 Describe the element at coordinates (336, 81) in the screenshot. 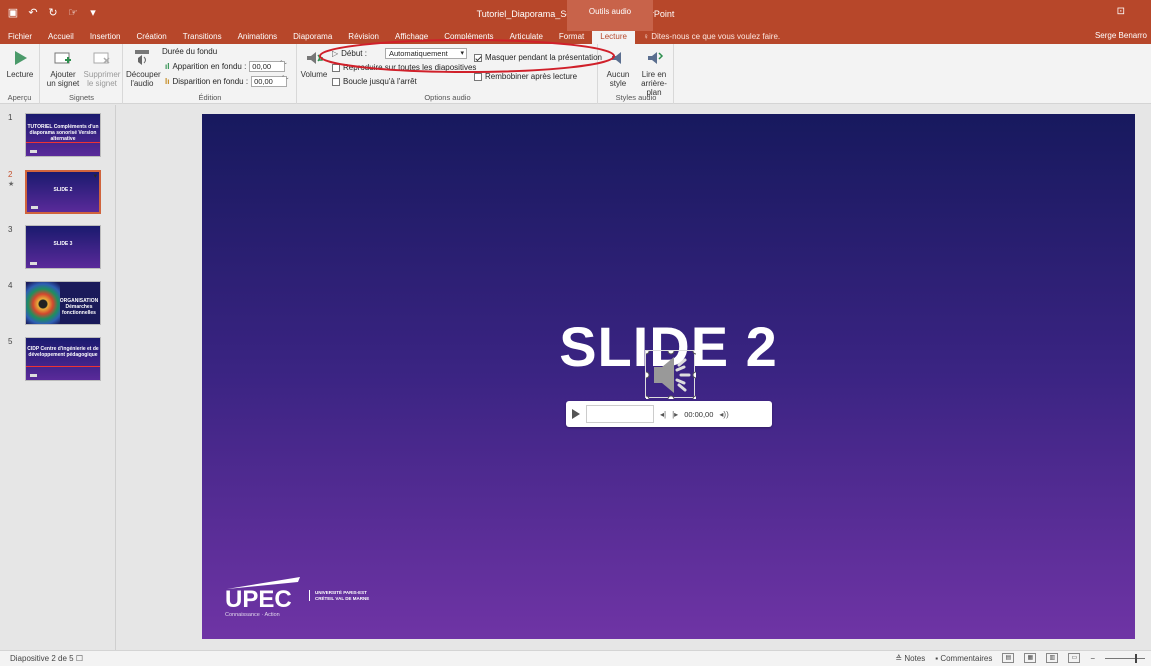

I see `loop-checkbox` at that location.